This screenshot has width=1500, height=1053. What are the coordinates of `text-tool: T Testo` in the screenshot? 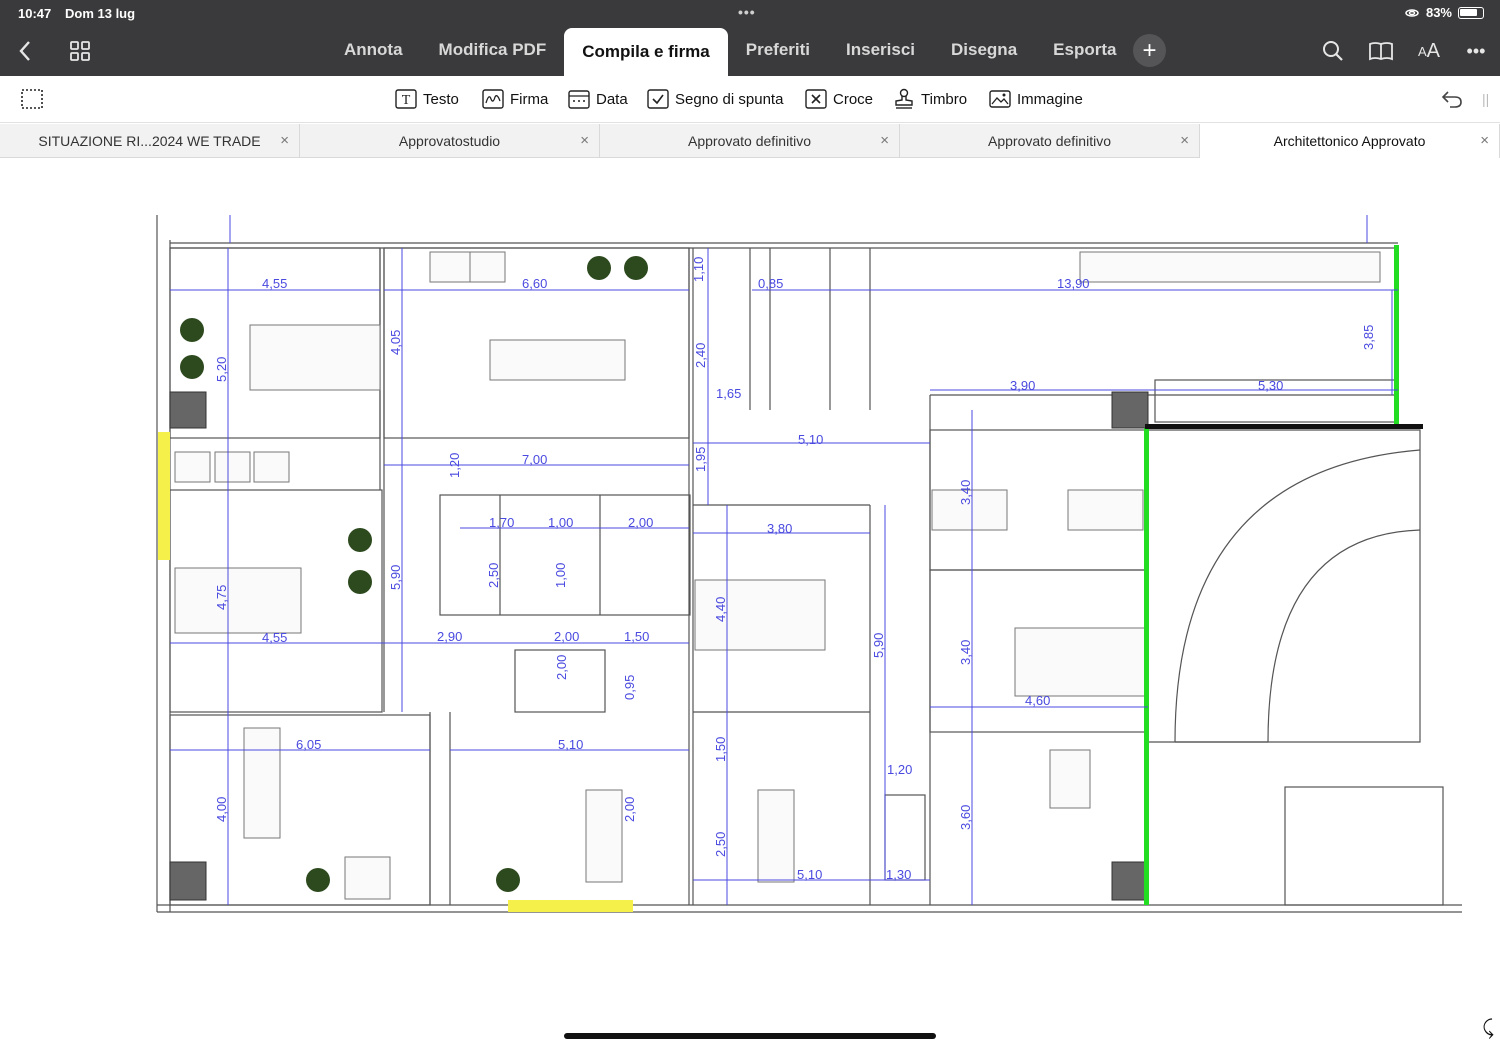 It's located at (427, 99).